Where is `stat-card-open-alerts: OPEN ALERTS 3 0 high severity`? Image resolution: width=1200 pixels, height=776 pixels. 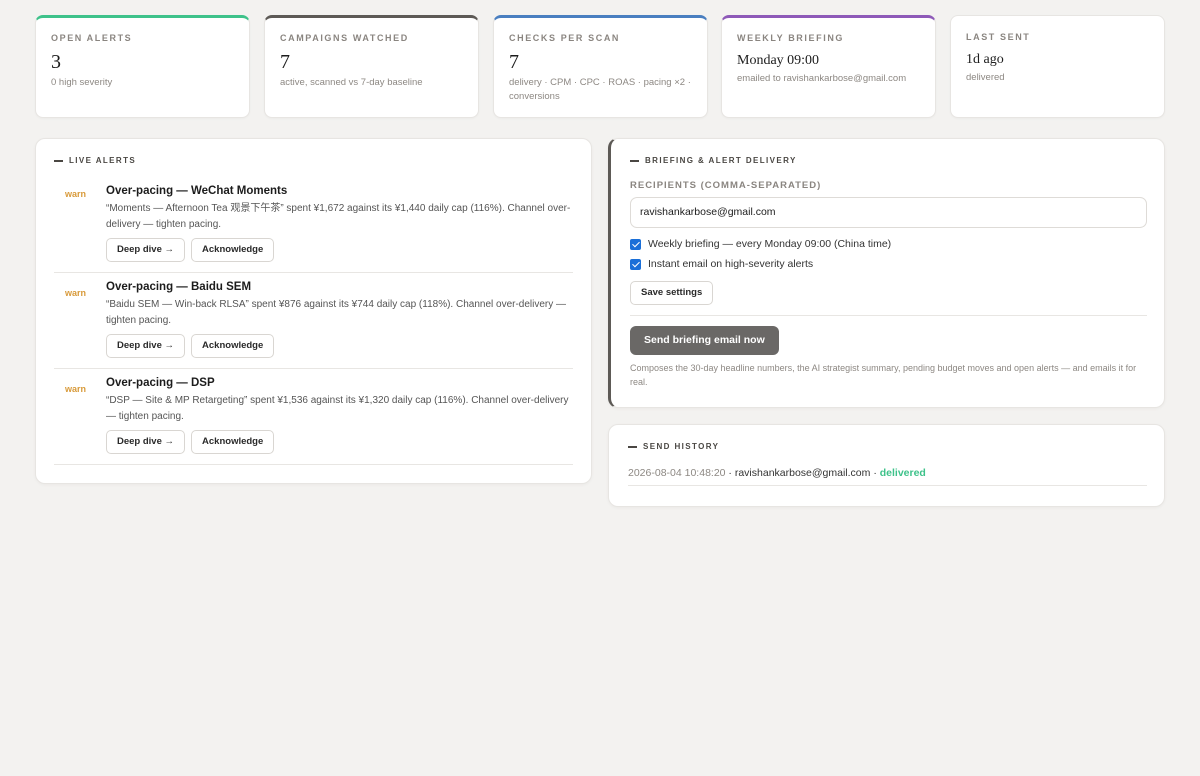 stat-card-open-alerts: OPEN ALERTS 3 0 high severity is located at coordinates (142, 66).